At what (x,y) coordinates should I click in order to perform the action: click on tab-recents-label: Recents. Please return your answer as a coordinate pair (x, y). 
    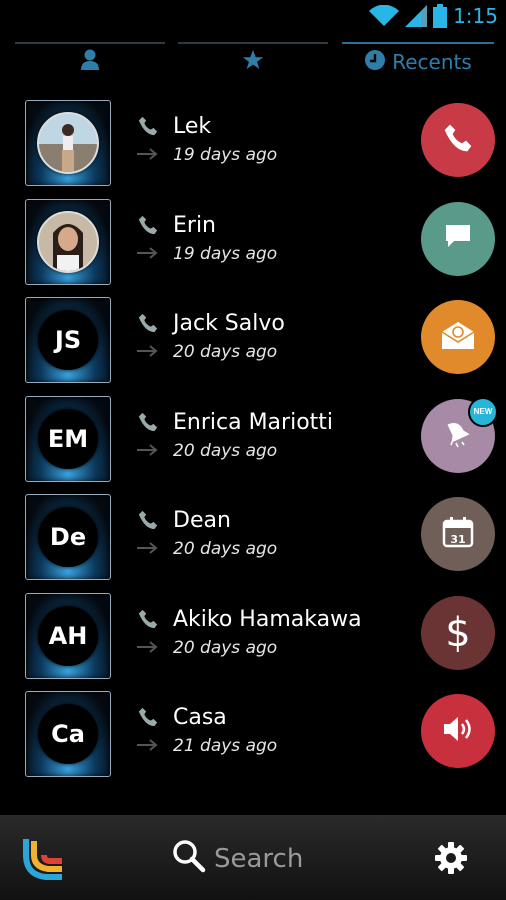
    Looking at the image, I should click on (432, 62).